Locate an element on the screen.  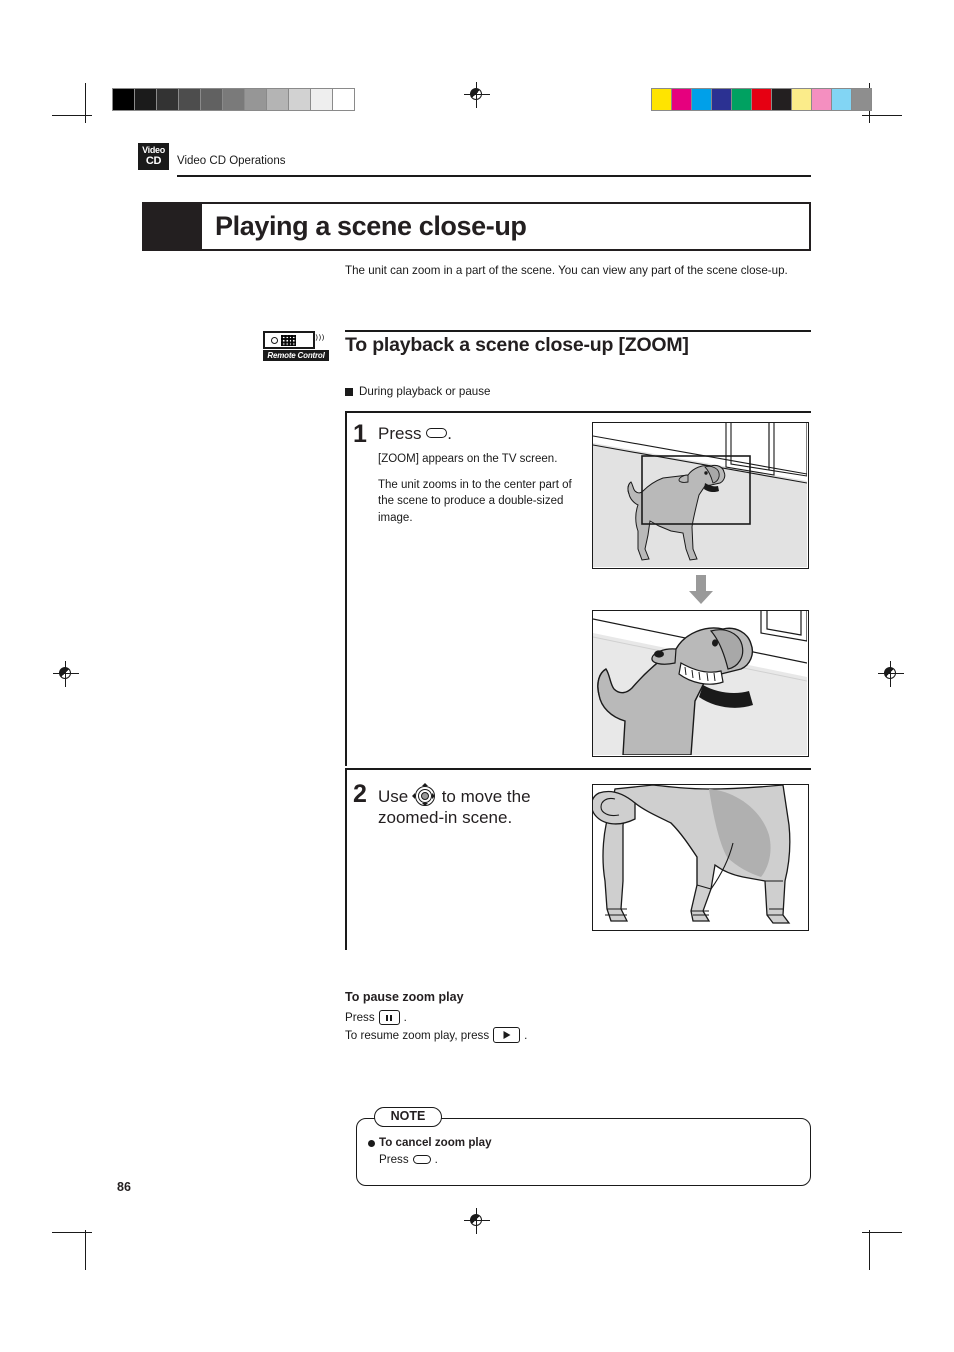
crop-rule-top-left-vertical is located at coordinates (86, 103).